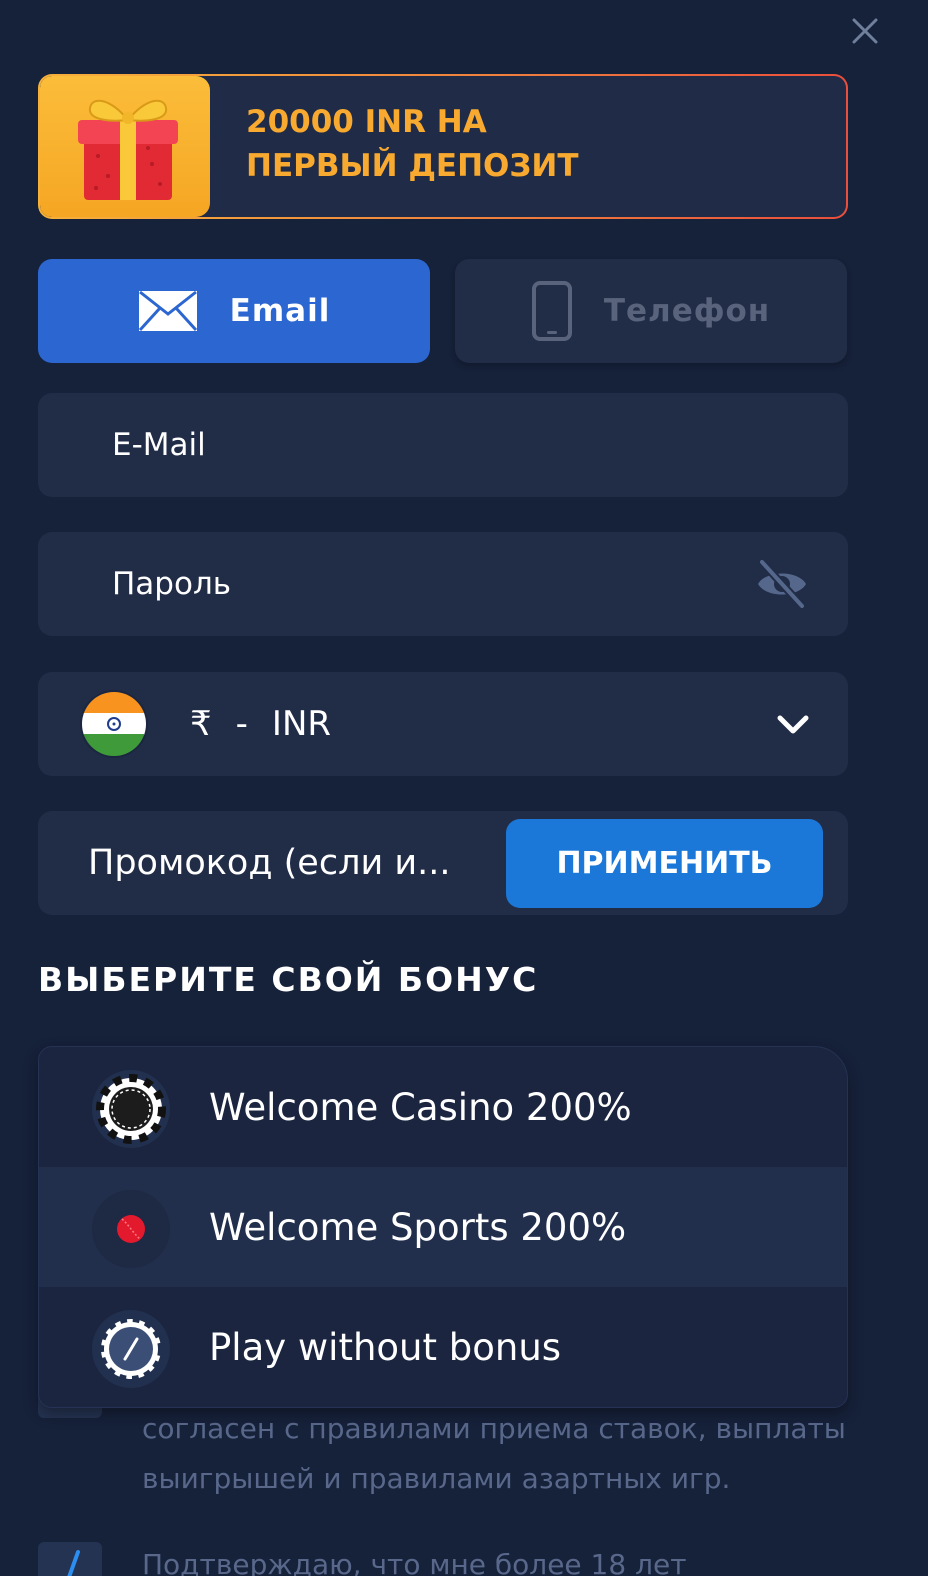 Image resolution: width=928 pixels, height=1576 pixels. I want to click on email-field-wrapper, so click(443, 445).